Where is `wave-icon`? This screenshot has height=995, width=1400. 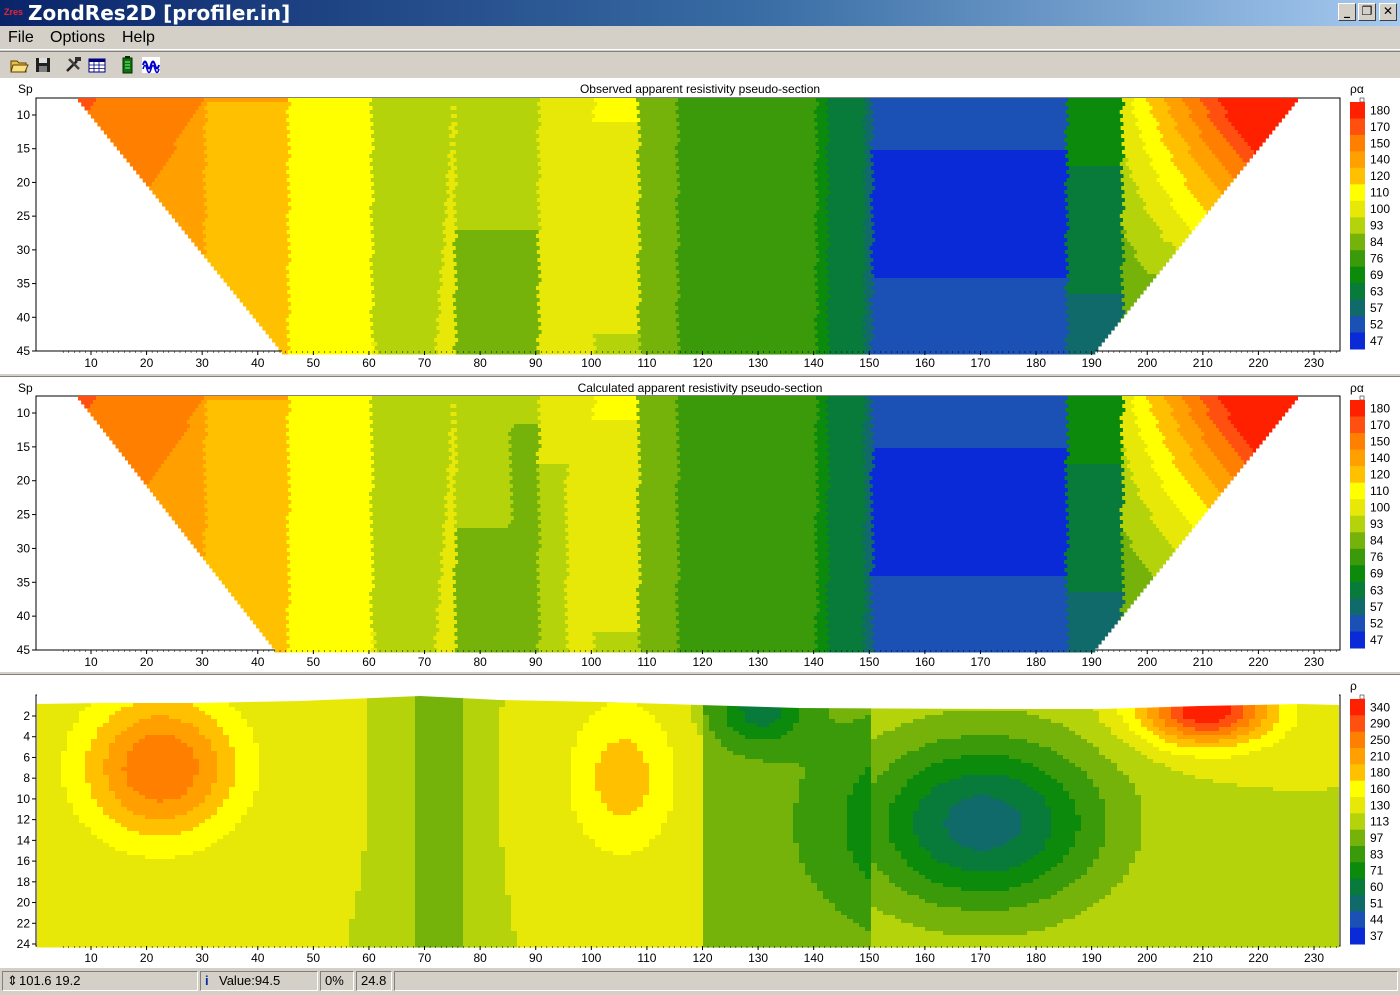
wave-icon is located at coordinates (151, 65).